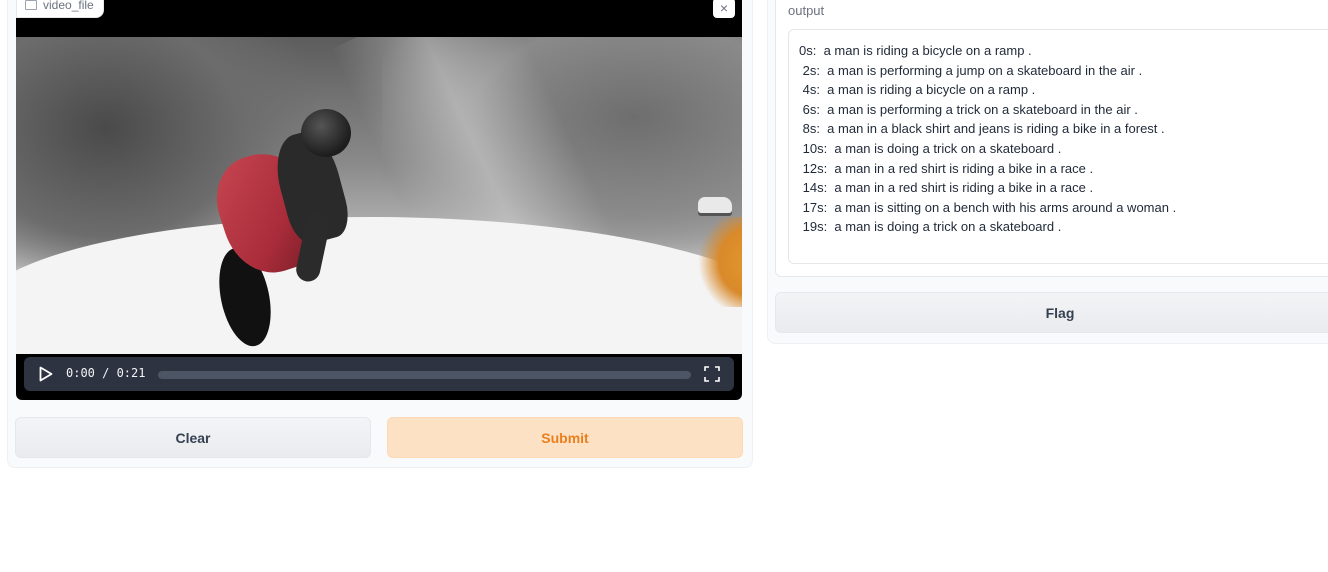 The image size is (1328, 572). Describe the element at coordinates (45, 374) in the screenshot. I see `play-icon` at that location.